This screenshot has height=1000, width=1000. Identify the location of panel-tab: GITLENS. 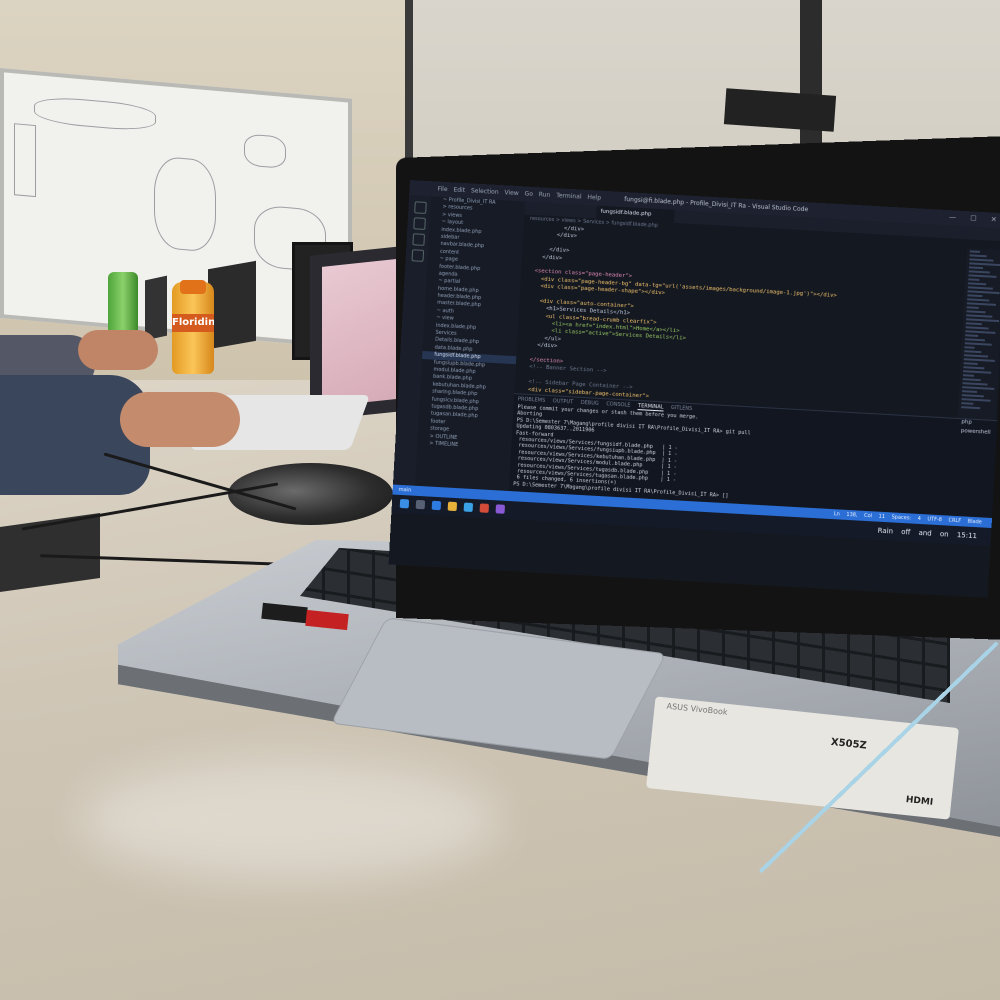
(682, 408).